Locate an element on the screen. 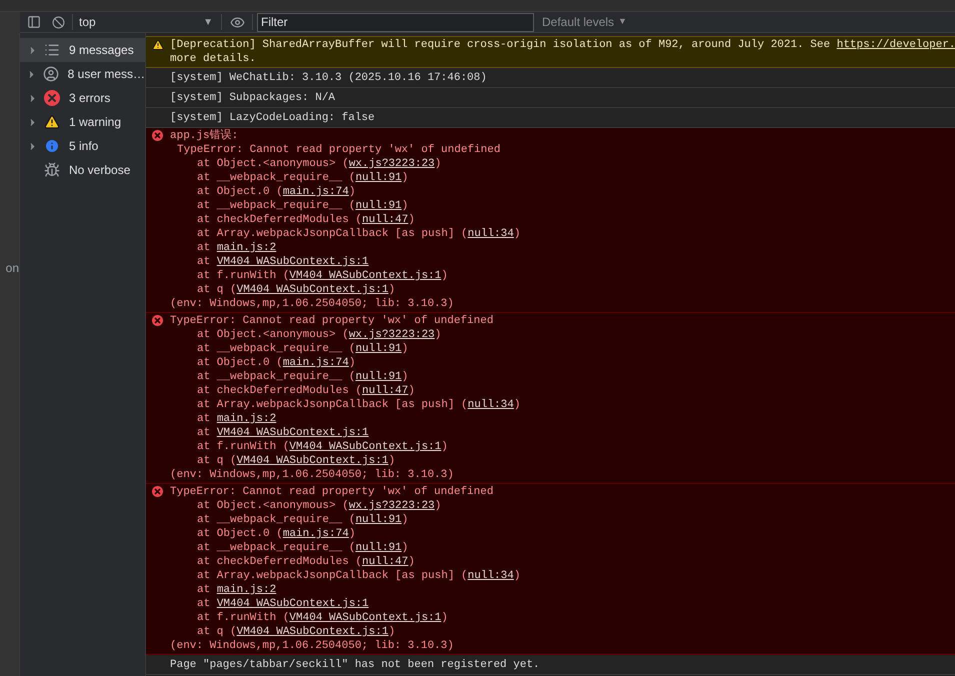  eye-icon is located at coordinates (237, 22).